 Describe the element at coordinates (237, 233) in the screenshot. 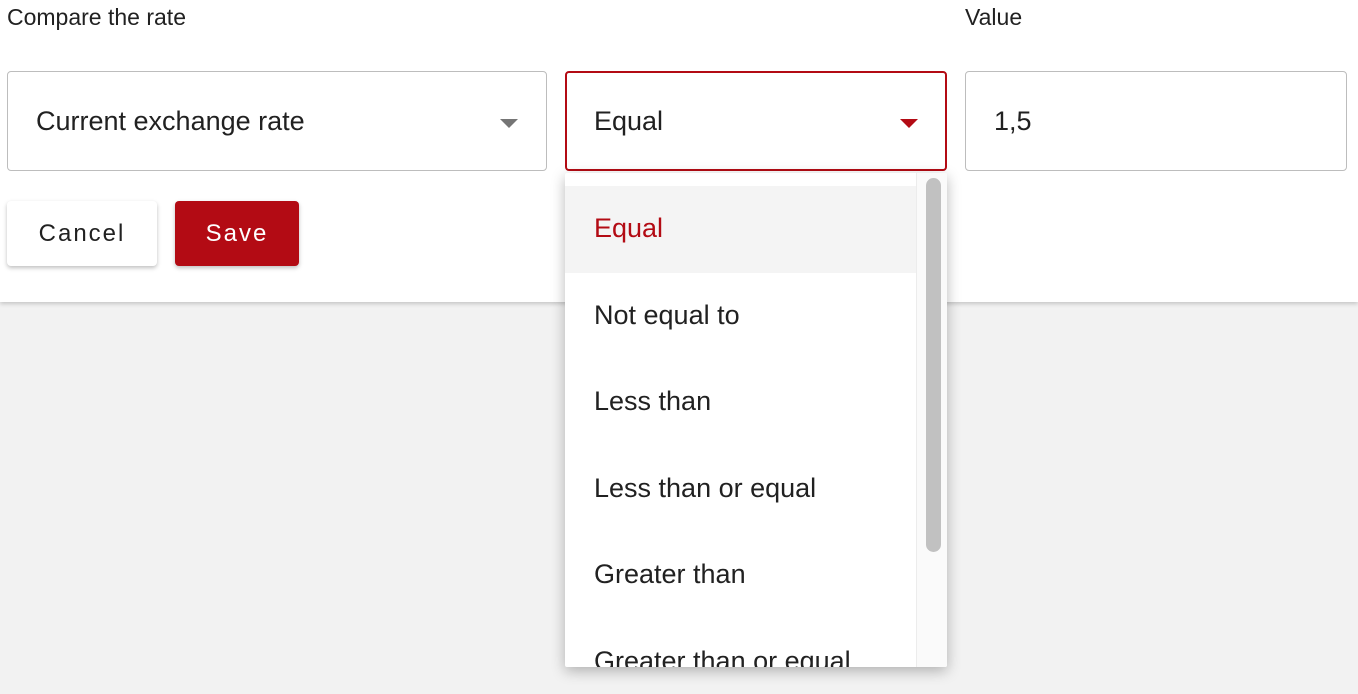

I see `save-button: Save` at that location.